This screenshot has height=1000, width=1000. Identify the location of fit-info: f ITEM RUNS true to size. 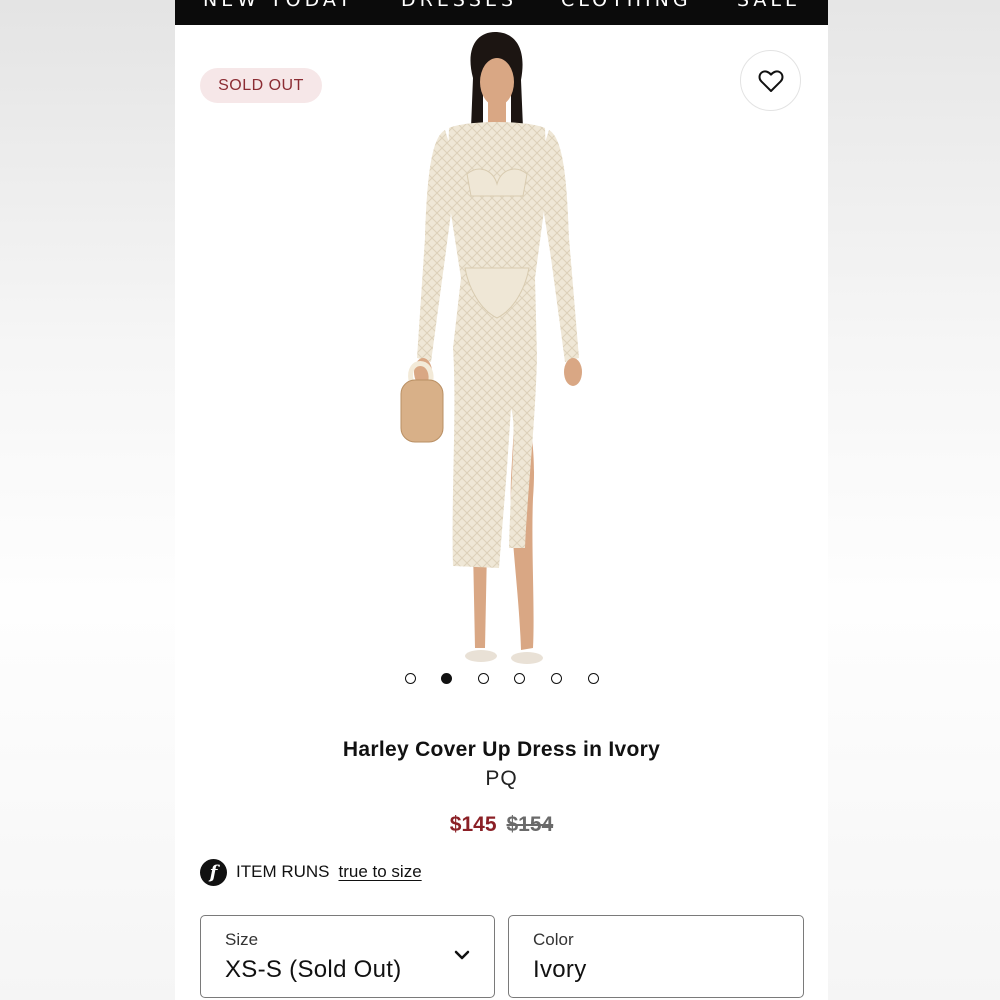
(311, 872).